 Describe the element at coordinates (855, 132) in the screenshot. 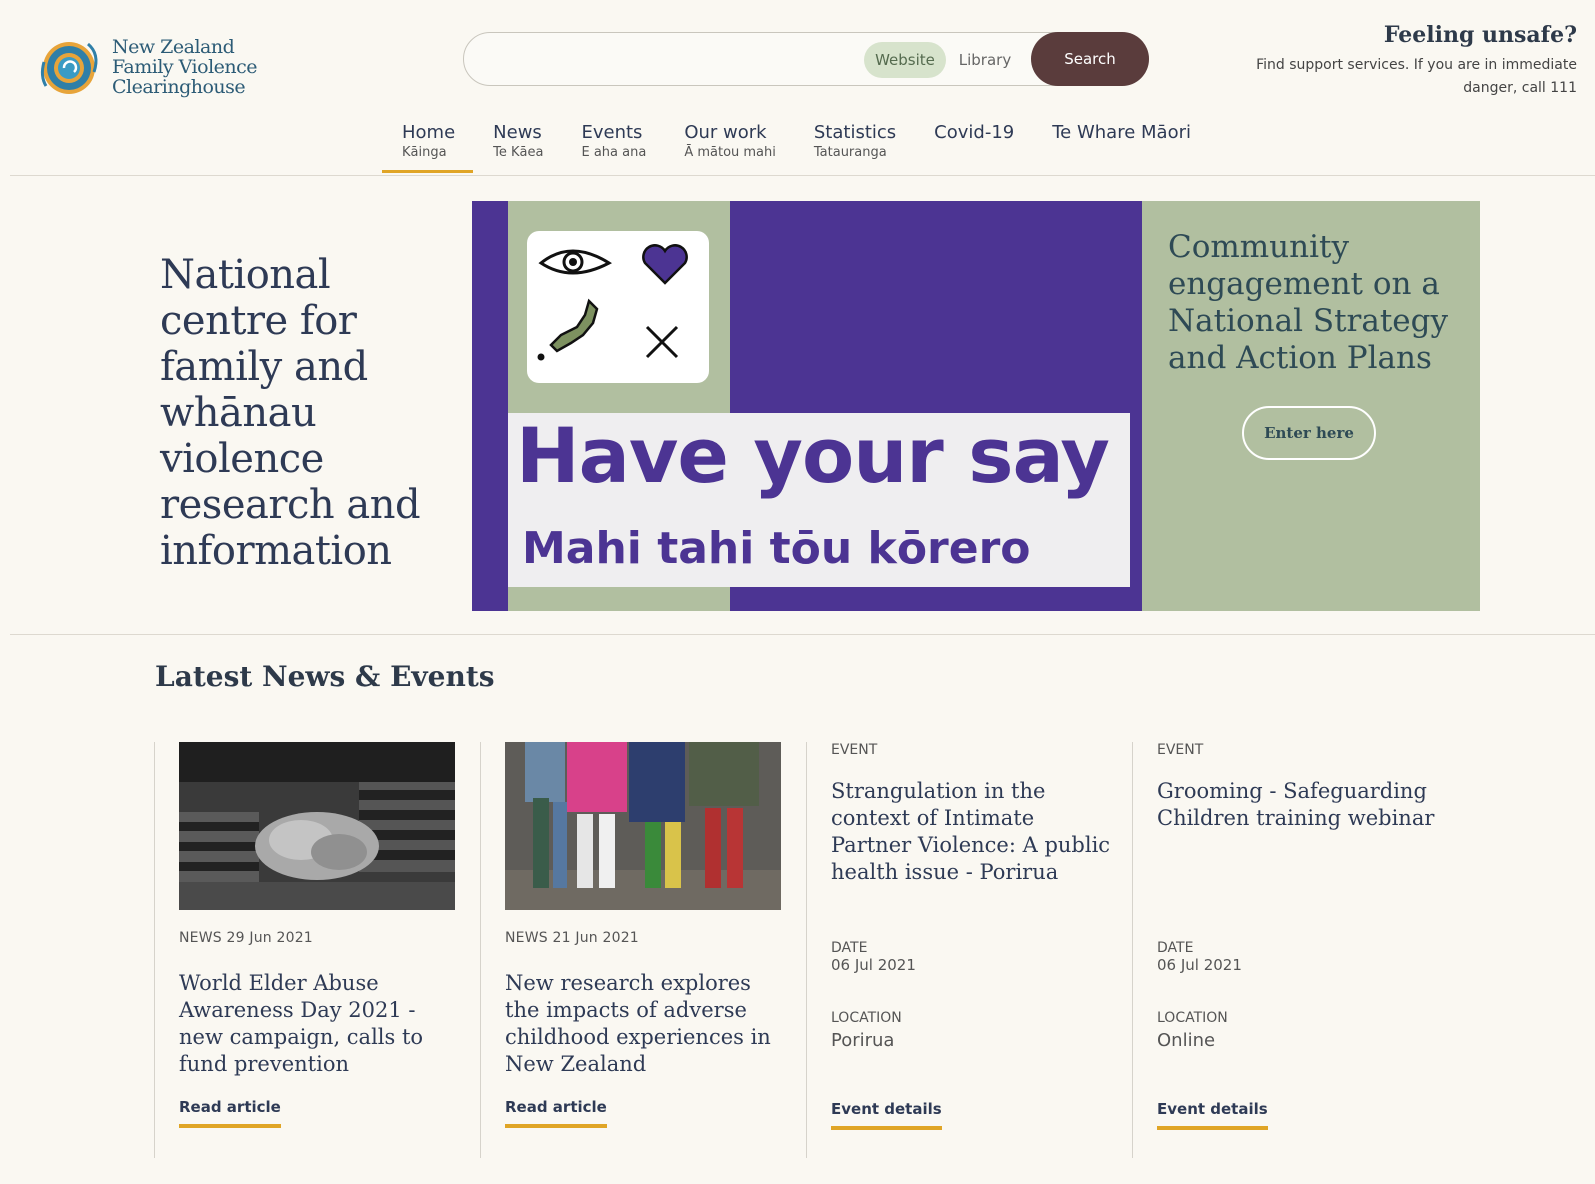

I see `nav-label: Statistics` at that location.